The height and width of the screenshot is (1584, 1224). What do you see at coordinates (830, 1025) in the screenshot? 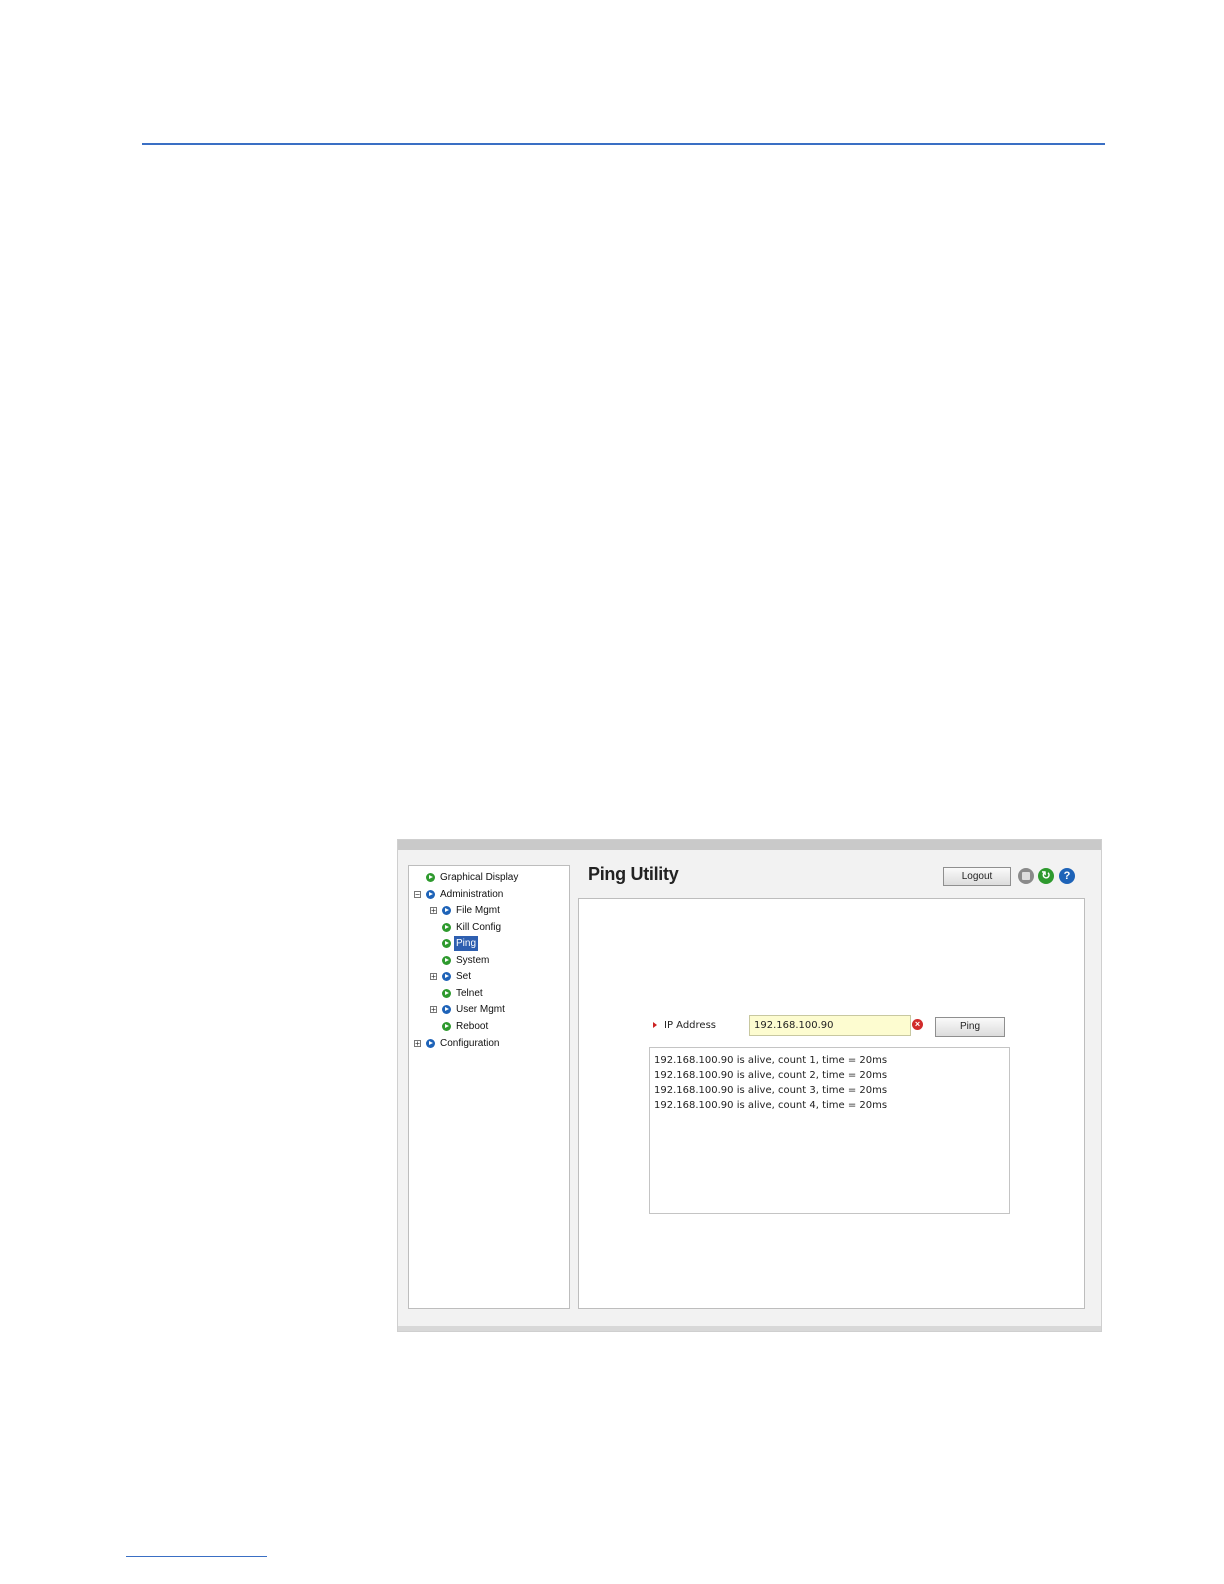
I see `ip-address-input` at bounding box center [830, 1025].